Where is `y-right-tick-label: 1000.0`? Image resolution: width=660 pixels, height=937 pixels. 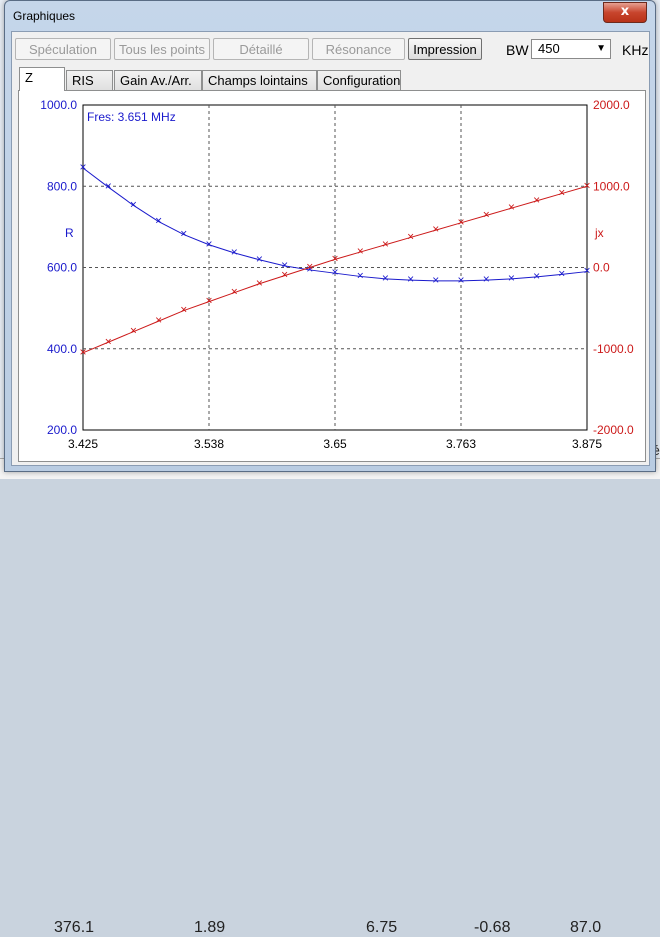
y-right-tick-label: 1000.0 is located at coordinates (611, 186).